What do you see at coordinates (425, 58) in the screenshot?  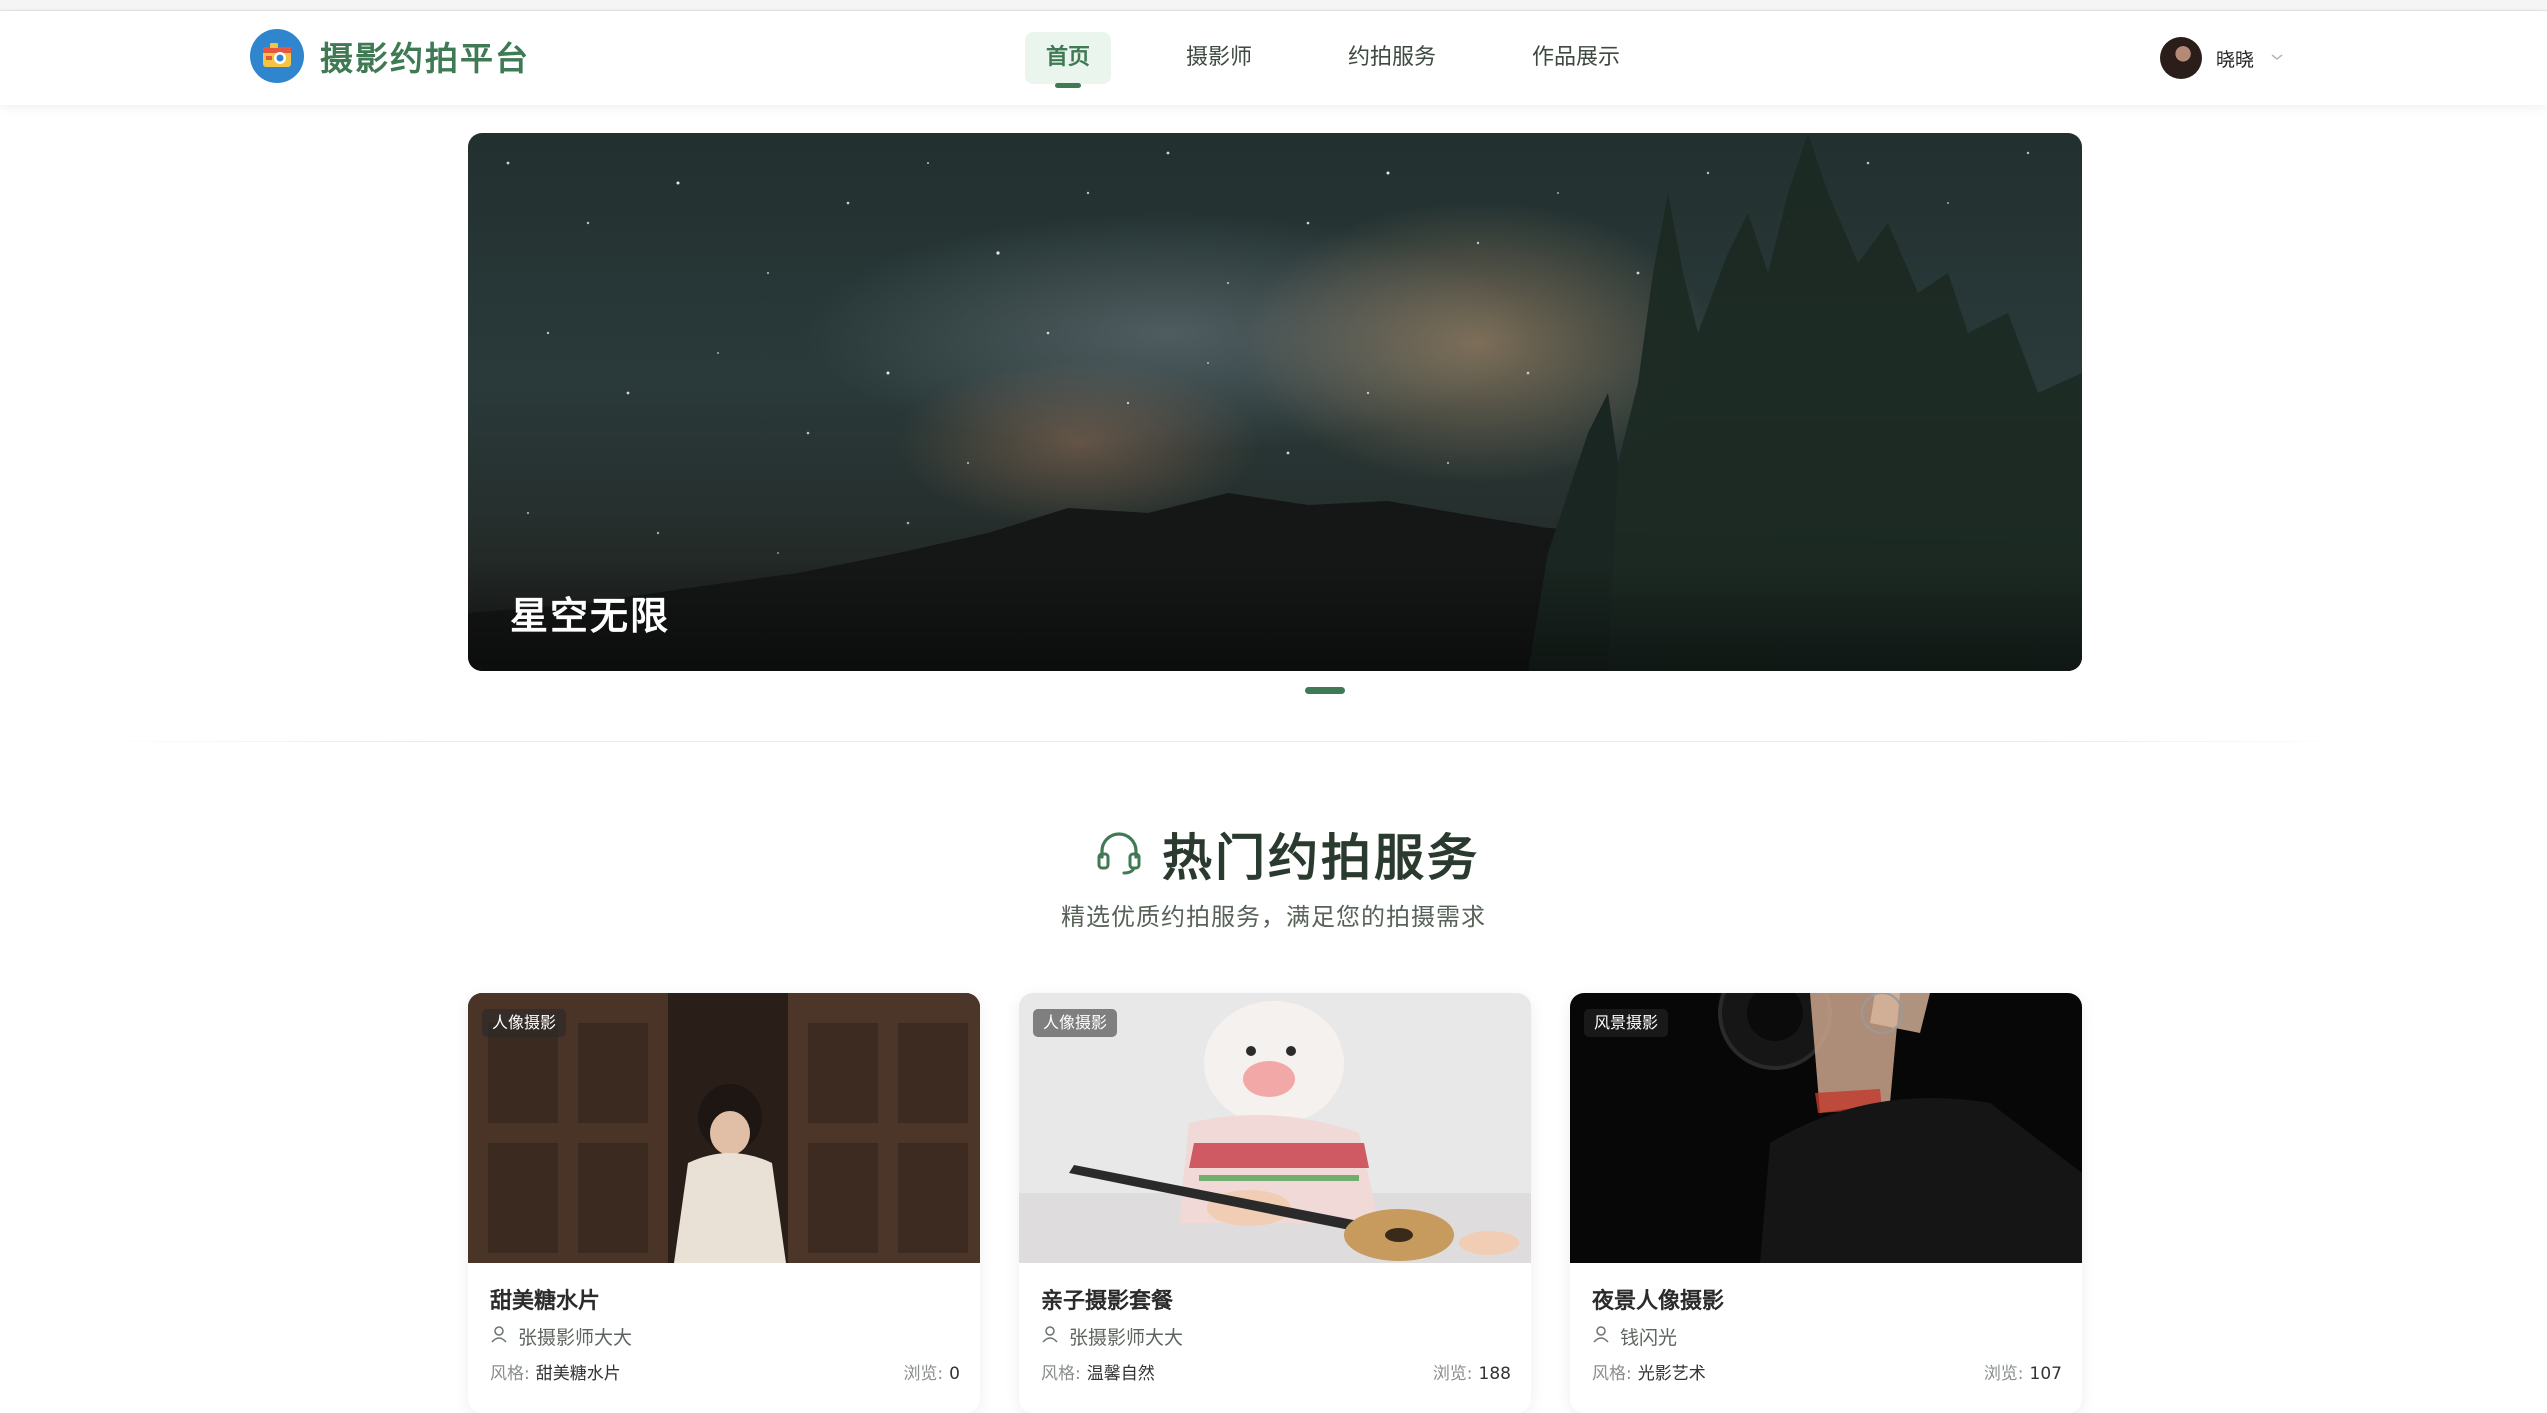 I see `logo-text: 摄影约拍平台` at bounding box center [425, 58].